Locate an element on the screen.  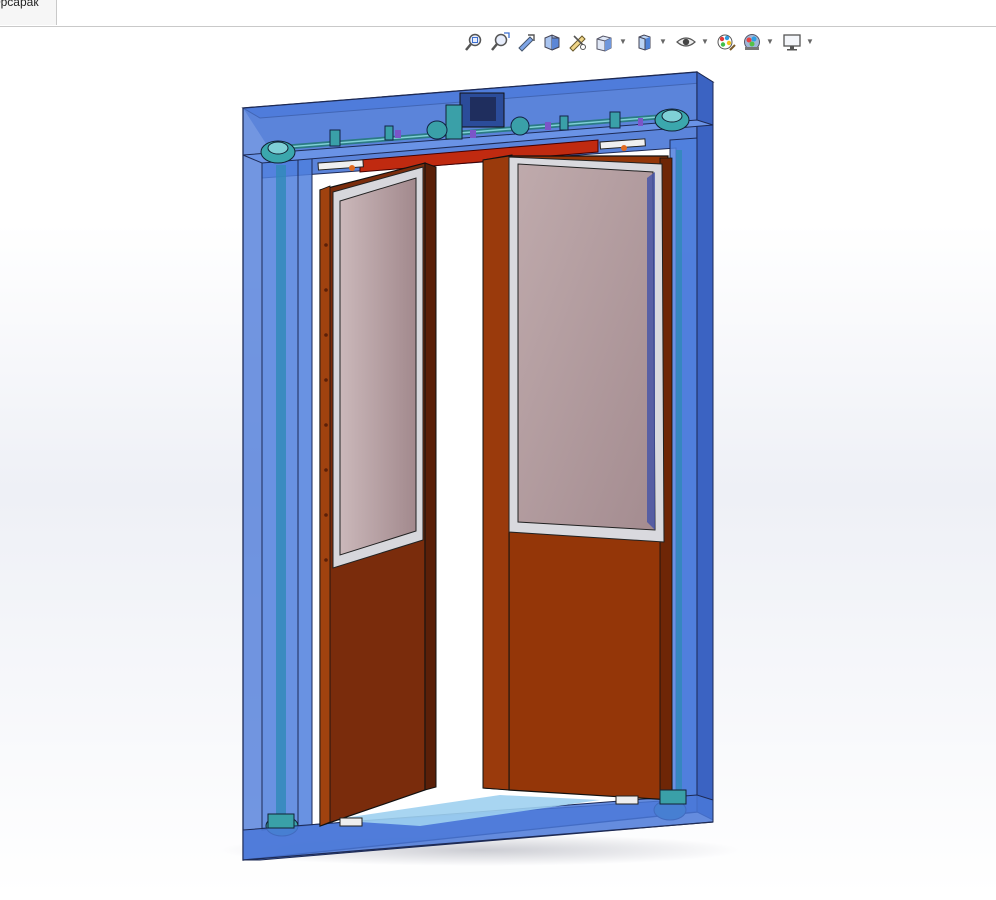
document-tab-label: Эрсарак is located at coordinates (19, 4).